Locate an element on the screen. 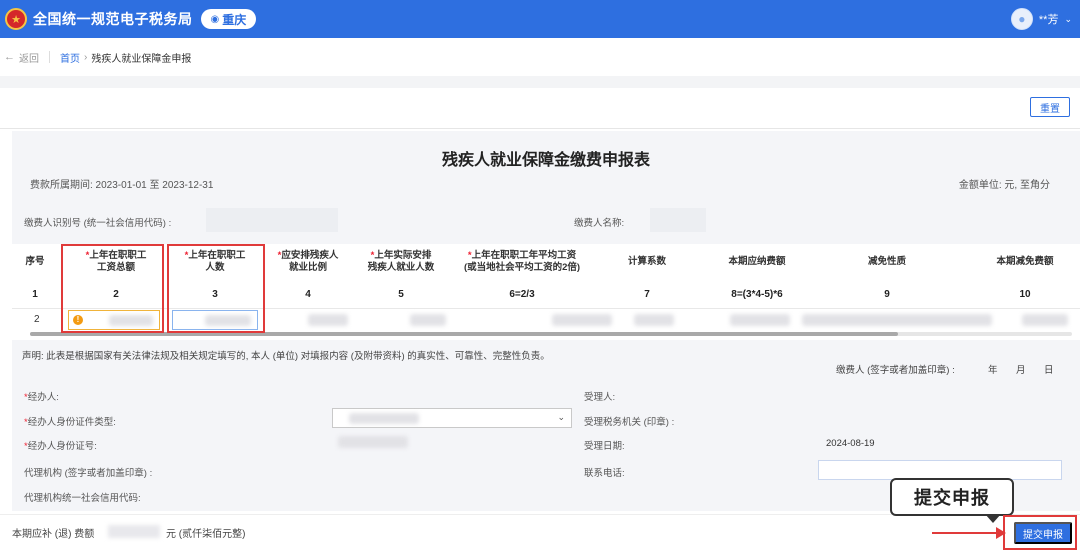 This screenshot has width=1080, height=552. column-number: 9 is located at coordinates (887, 294).